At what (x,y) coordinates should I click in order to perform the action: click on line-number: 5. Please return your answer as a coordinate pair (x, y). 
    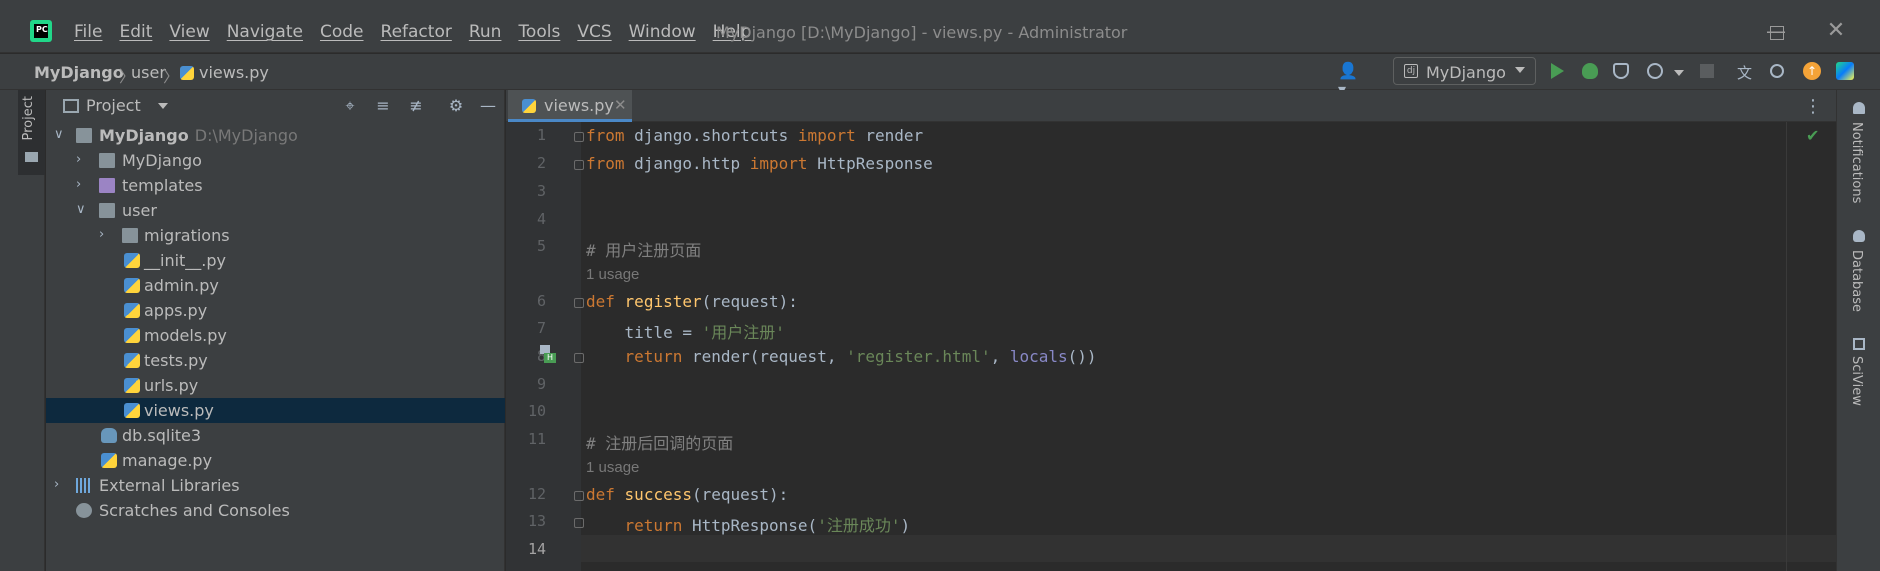
    Looking at the image, I should click on (541, 246).